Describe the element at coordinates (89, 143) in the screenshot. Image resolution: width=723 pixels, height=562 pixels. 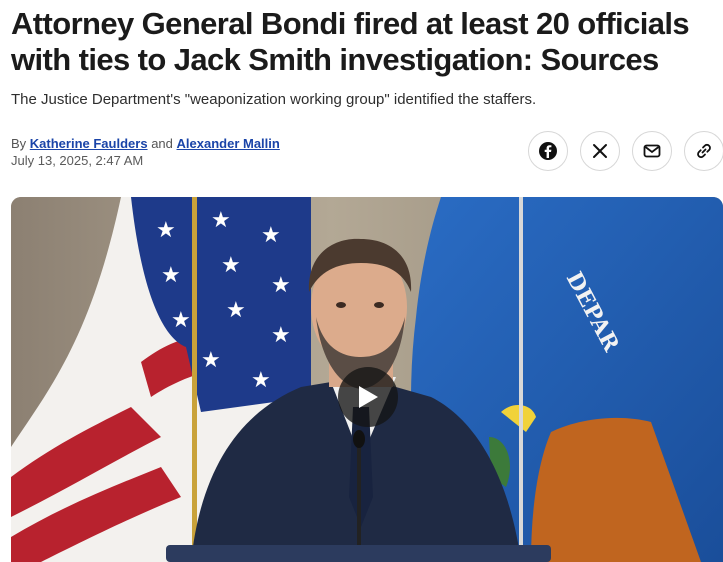
I see `author-link-katherine-faulders: Katherine Faulders` at that location.